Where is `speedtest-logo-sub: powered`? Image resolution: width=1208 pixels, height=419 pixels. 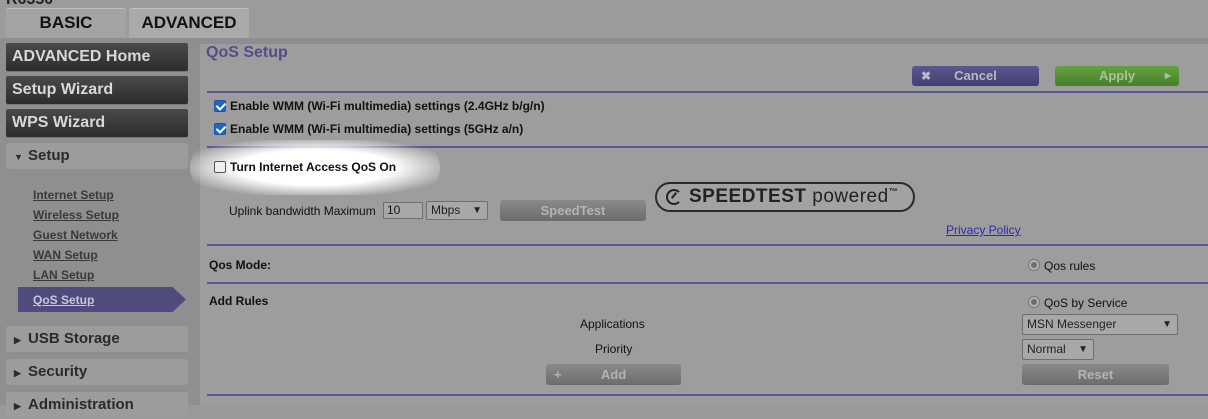
speedtest-logo-sub: powered is located at coordinates (850, 196).